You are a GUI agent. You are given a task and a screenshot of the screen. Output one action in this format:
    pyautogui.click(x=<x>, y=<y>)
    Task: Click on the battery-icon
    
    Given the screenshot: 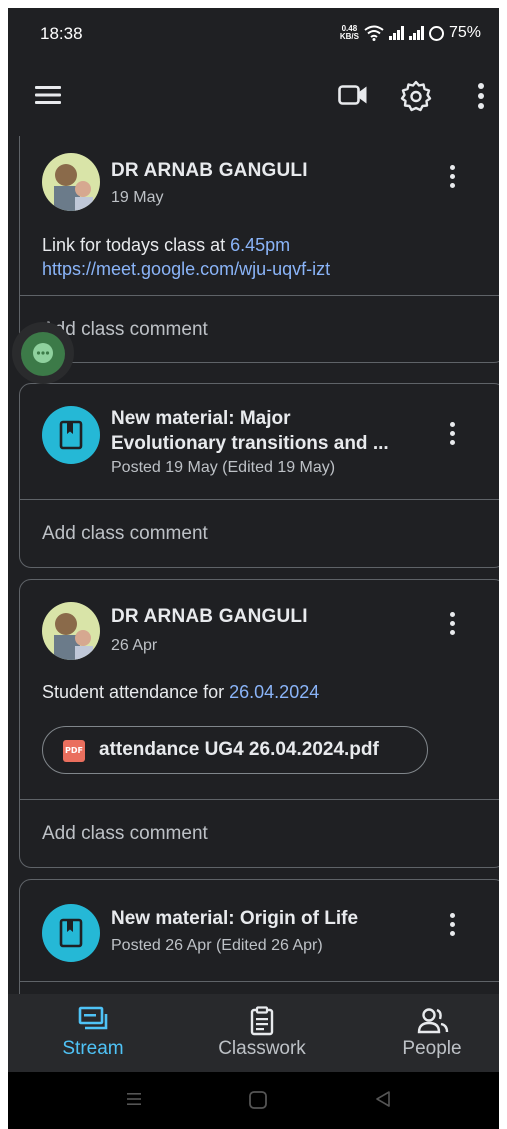 What is the action you would take?
    pyautogui.click(x=436, y=33)
    